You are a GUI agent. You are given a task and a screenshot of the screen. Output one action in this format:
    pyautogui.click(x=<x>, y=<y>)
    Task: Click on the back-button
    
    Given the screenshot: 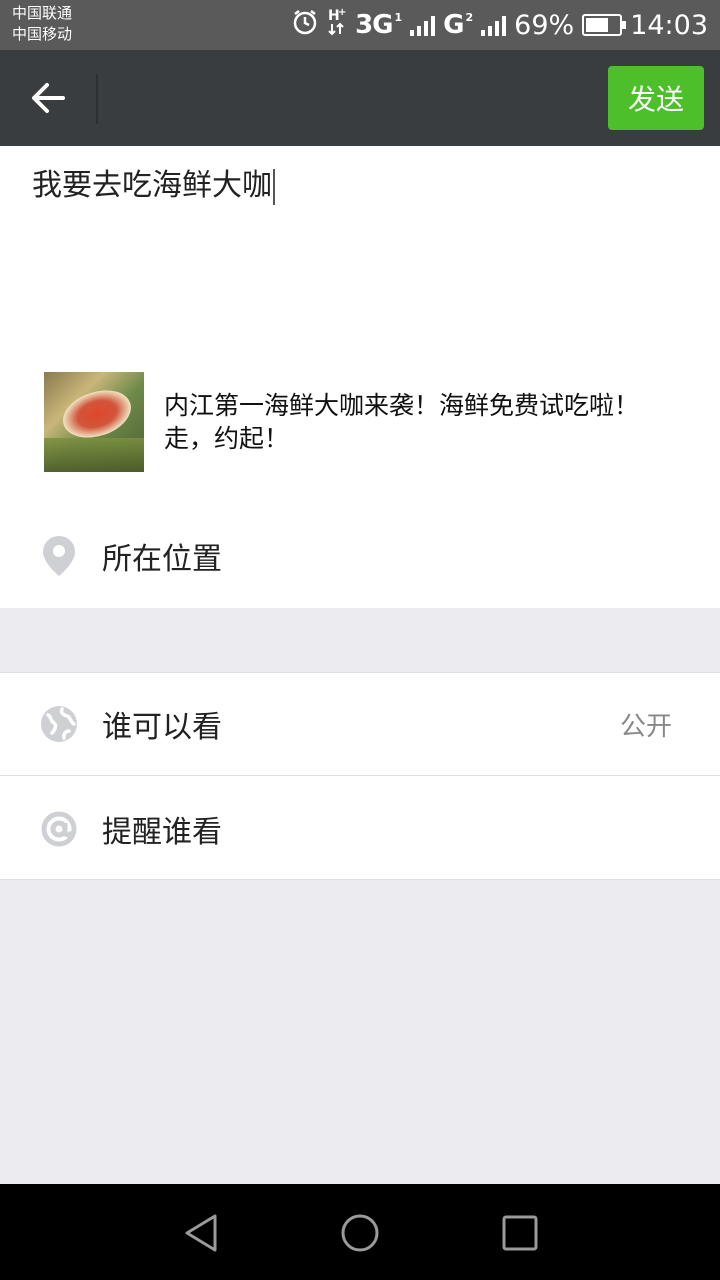 What is the action you would take?
    pyautogui.click(x=48, y=98)
    